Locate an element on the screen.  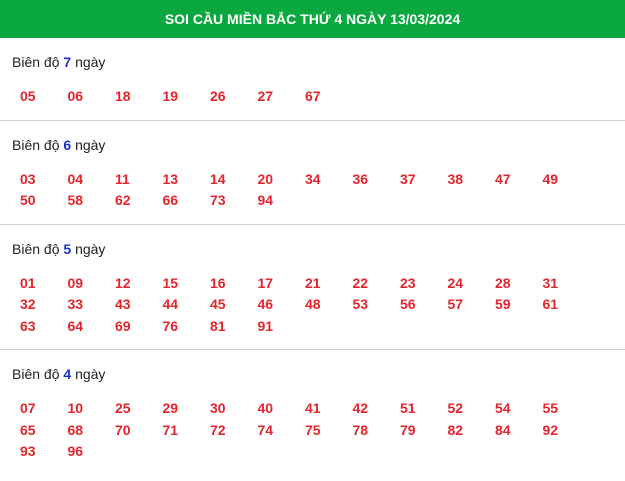
lottery-number: 37 is located at coordinates (408, 178).